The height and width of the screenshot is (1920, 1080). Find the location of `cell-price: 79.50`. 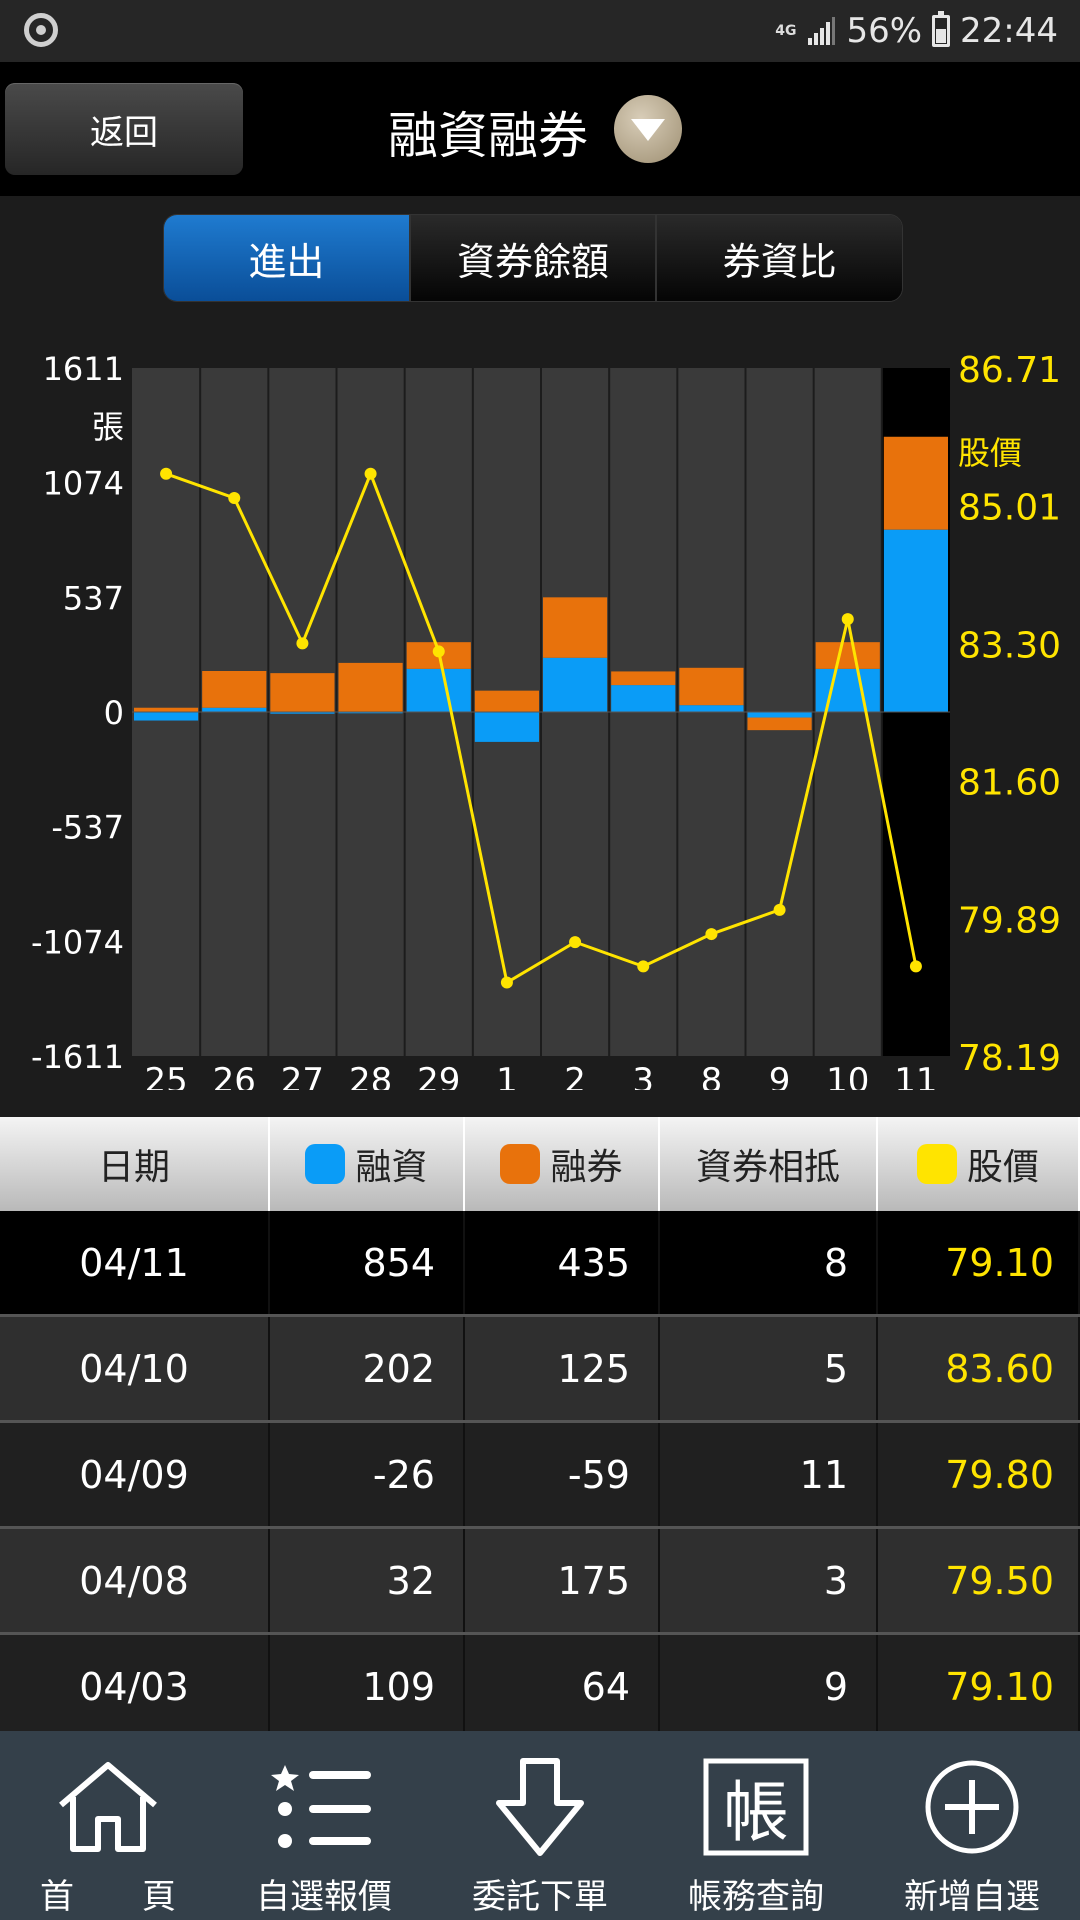

cell-price: 79.50 is located at coordinates (979, 1580).